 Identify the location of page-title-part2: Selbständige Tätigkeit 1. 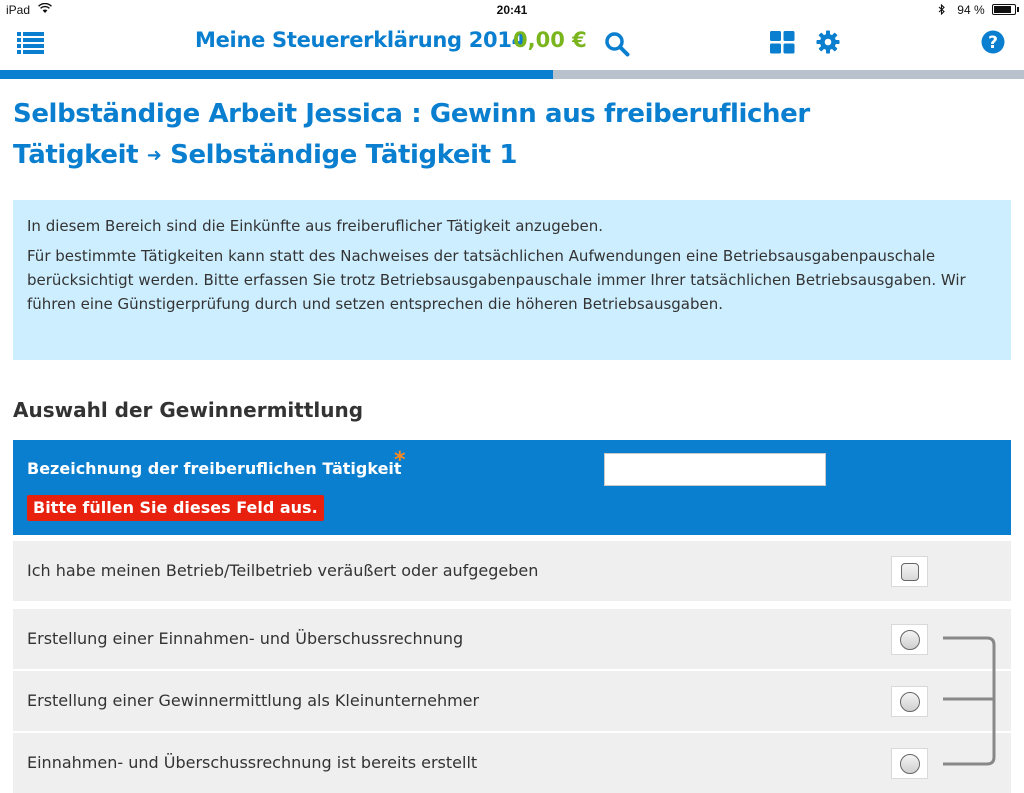
(344, 155).